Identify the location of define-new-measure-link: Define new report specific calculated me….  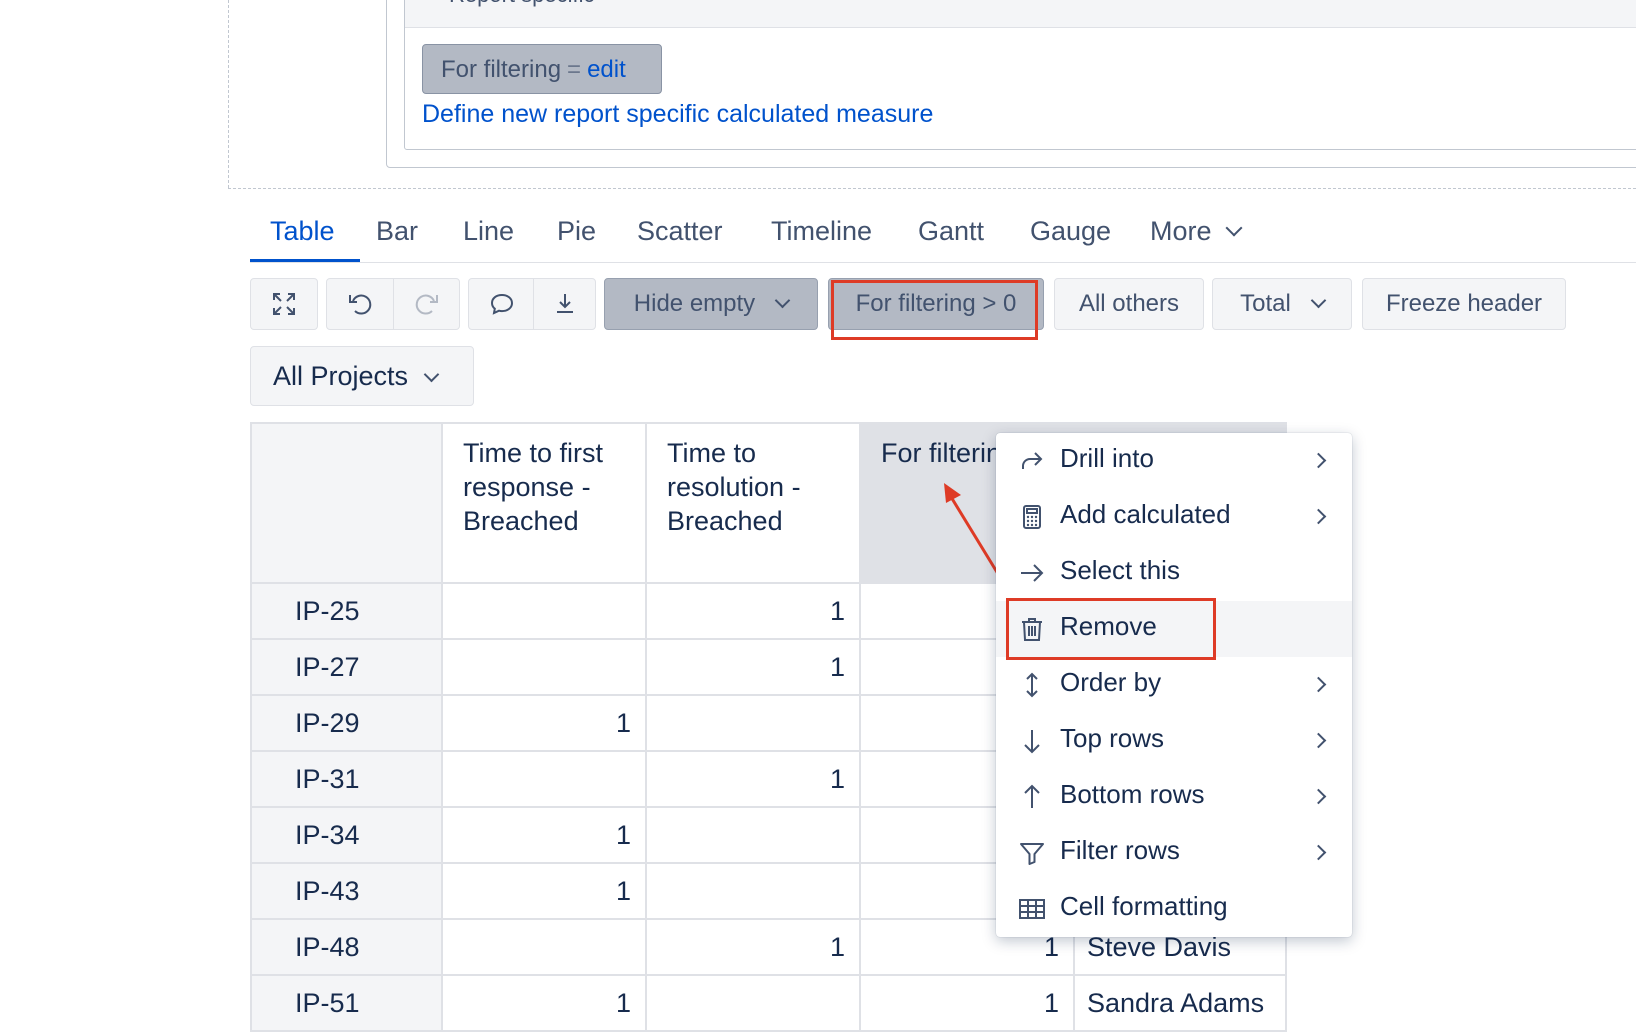
(677, 114).